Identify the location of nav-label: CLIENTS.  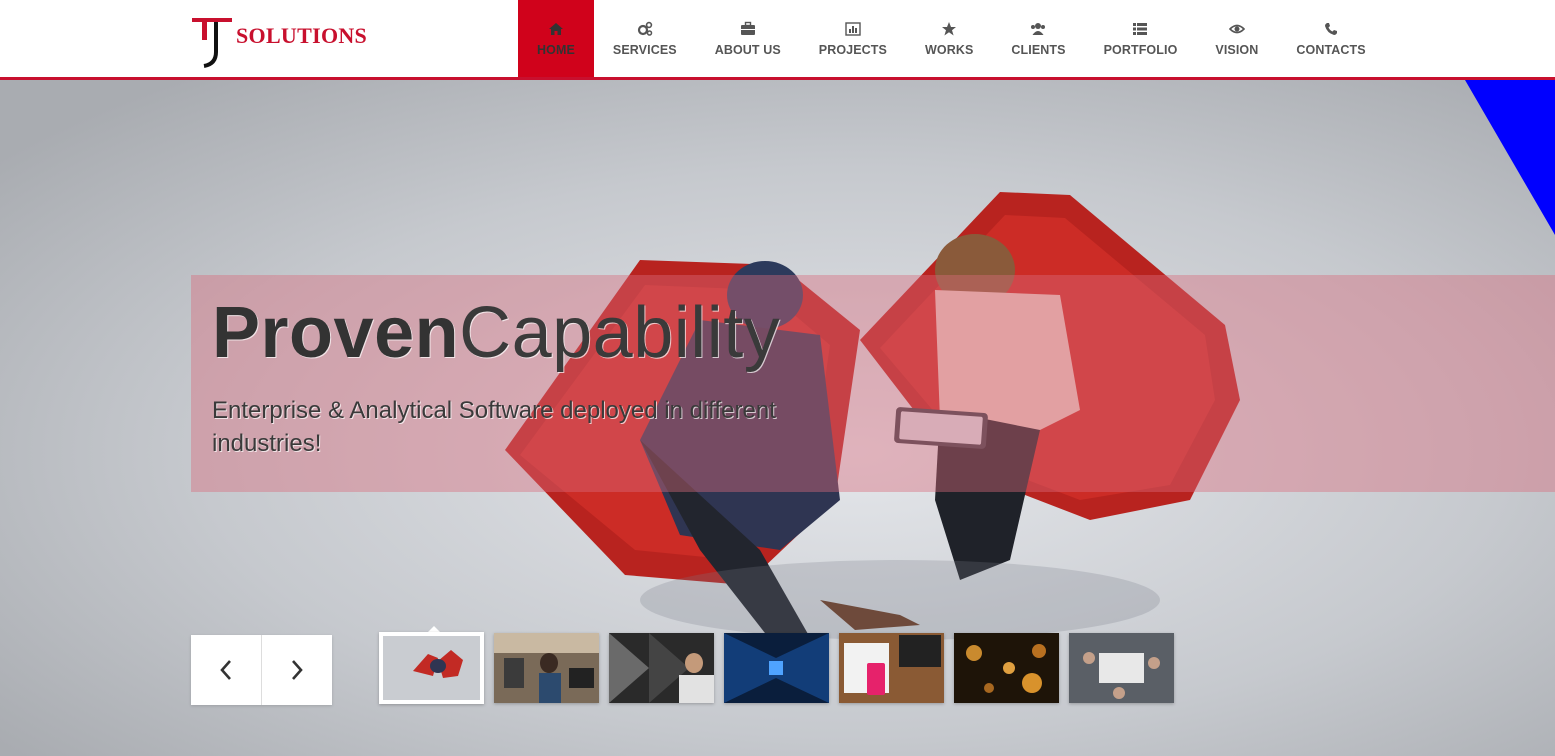
(1038, 49).